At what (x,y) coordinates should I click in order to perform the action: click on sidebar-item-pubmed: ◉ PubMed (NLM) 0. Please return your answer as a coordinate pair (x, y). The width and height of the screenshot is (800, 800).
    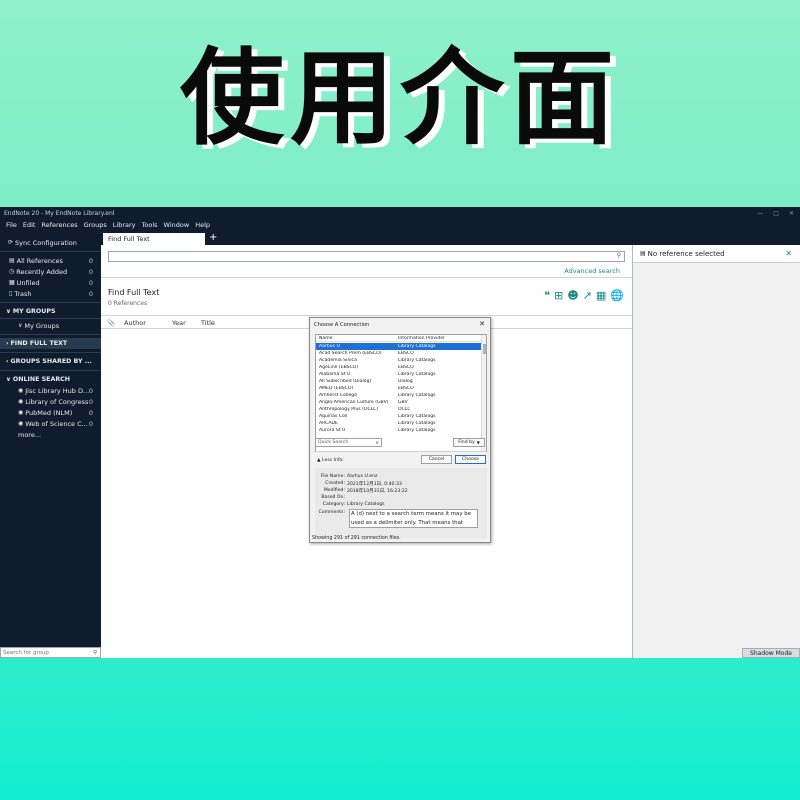
    Looking at the image, I should click on (50, 412).